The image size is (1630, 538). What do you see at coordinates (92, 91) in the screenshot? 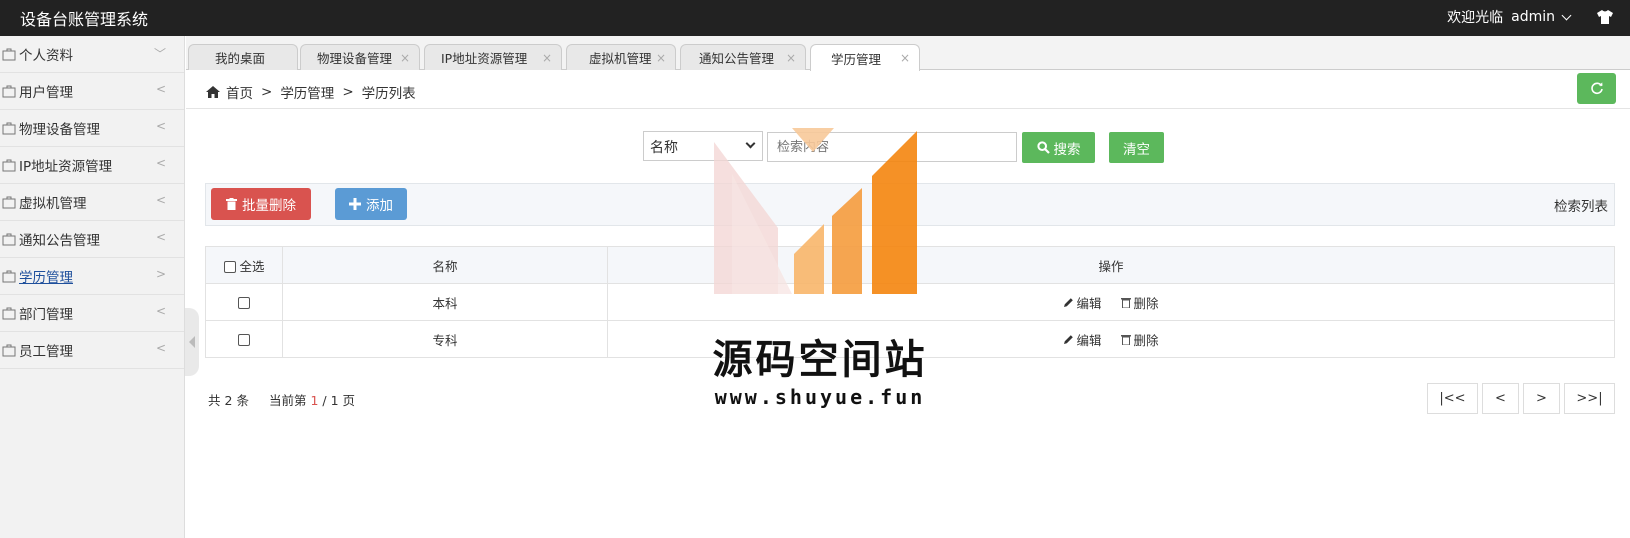
I see `sidebar-item-users: 用户管理 <` at bounding box center [92, 91].